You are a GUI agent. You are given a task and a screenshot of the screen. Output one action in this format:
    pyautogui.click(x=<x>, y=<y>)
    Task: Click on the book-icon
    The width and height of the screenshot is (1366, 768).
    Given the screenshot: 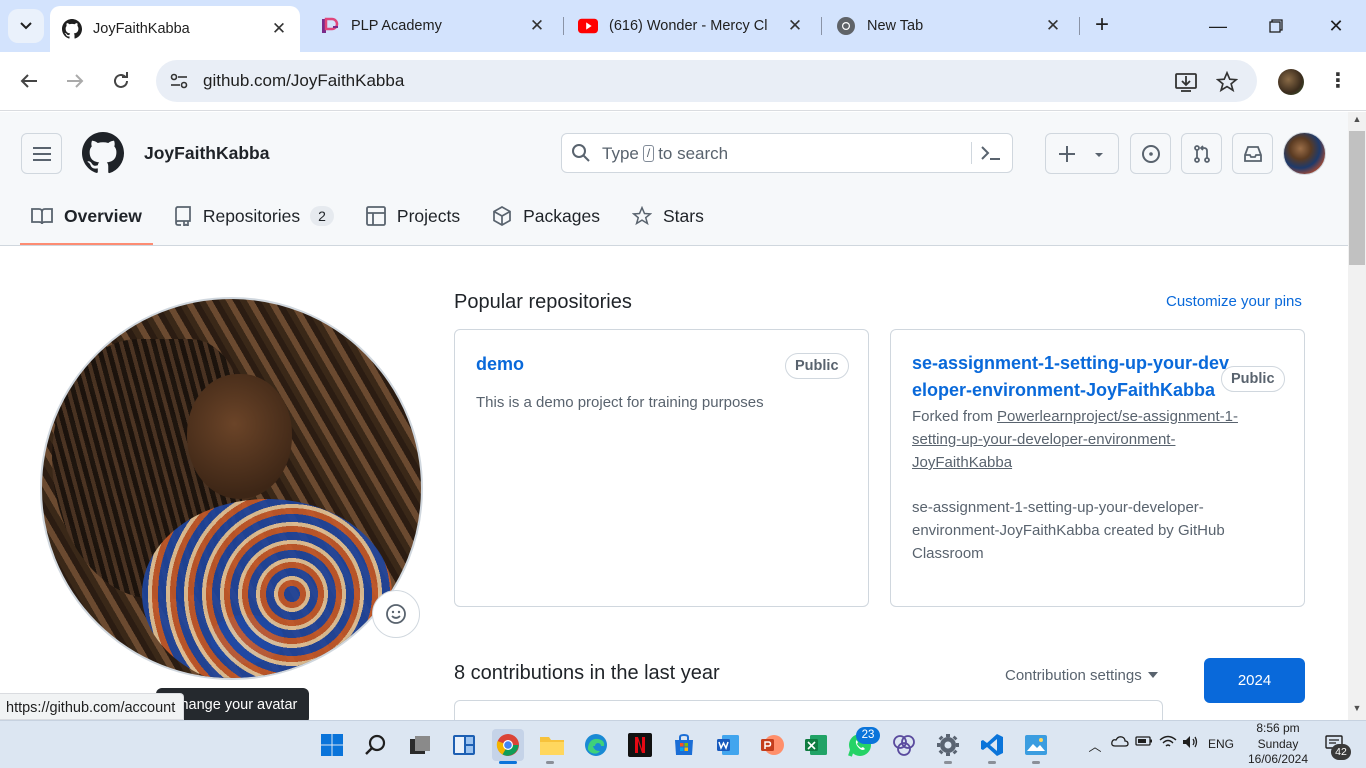 What is the action you would take?
    pyautogui.click(x=42, y=216)
    